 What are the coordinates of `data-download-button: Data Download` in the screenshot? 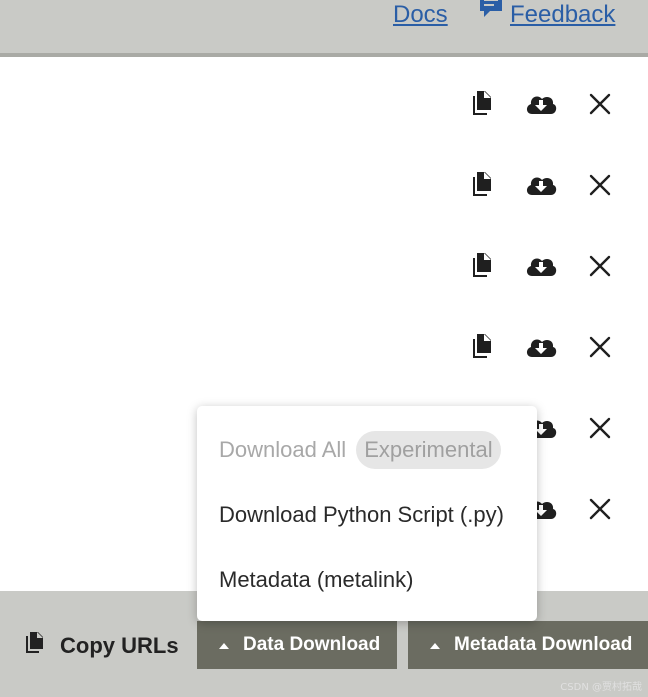 It's located at (297, 645).